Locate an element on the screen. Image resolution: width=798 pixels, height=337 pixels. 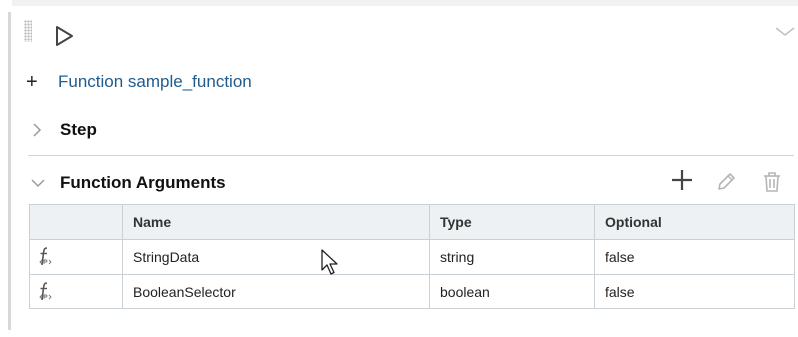
trash-icon is located at coordinates (772, 182).